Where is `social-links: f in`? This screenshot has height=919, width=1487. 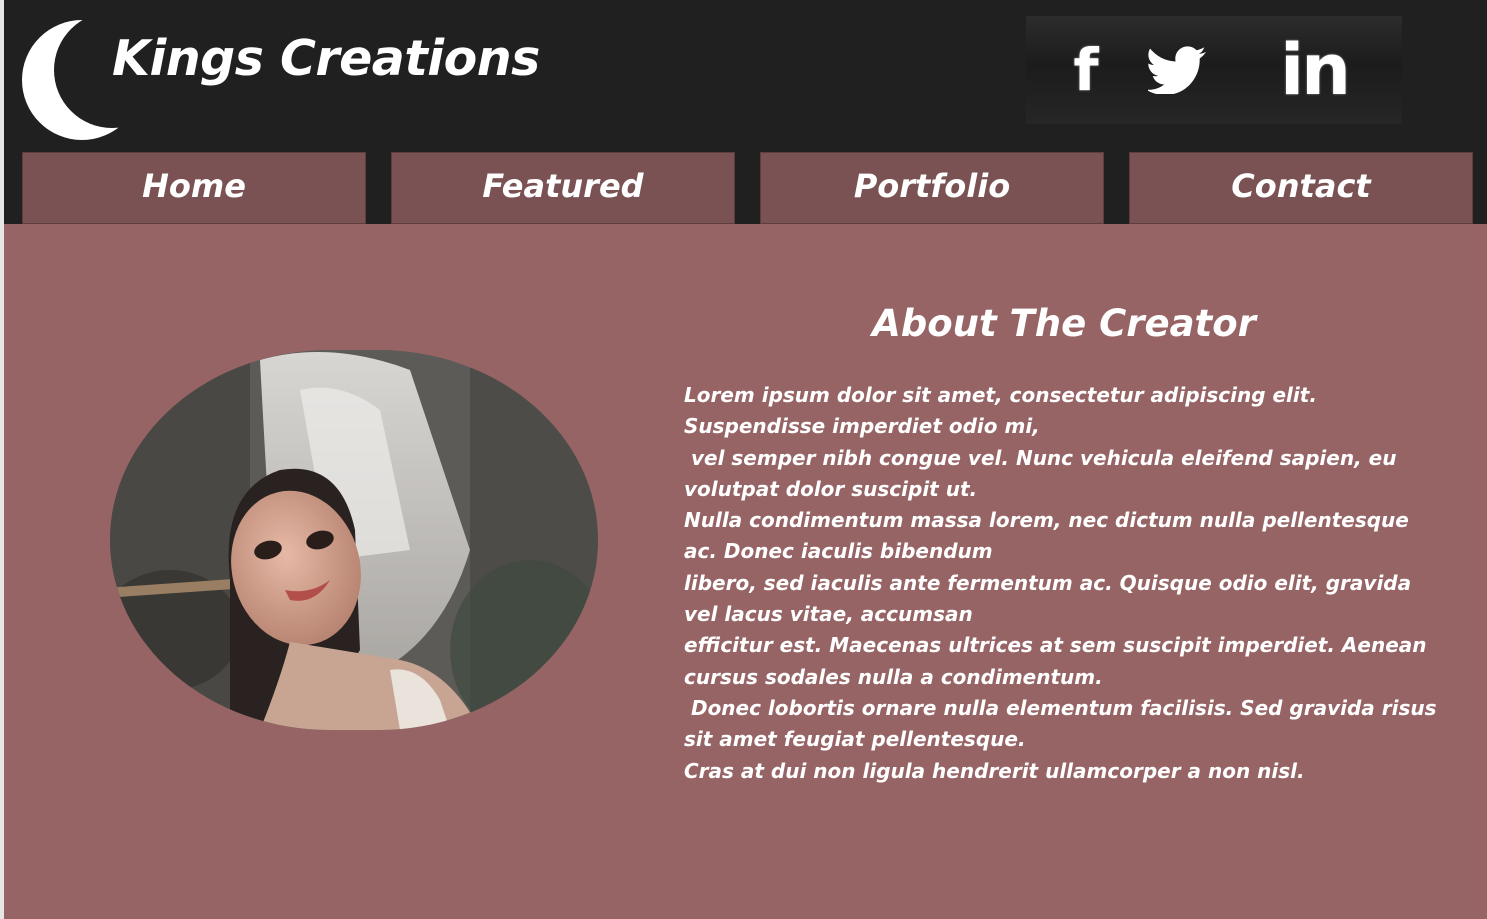 social-links: f in is located at coordinates (1214, 70).